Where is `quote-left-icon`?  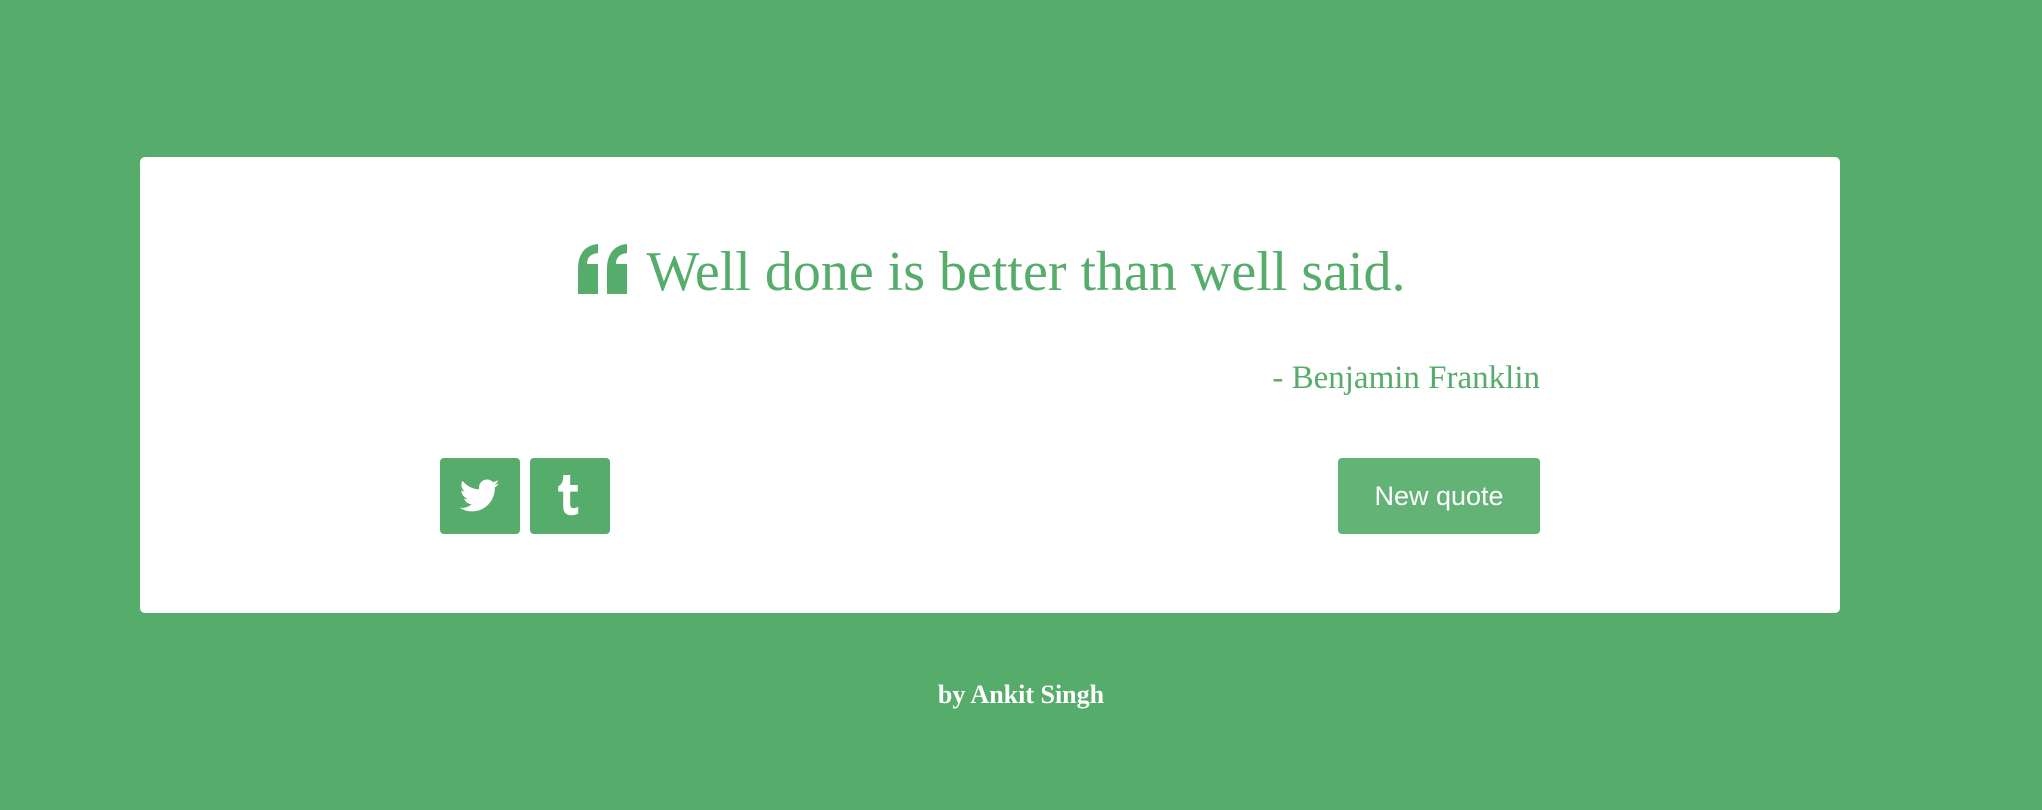
quote-left-icon is located at coordinates (603, 269).